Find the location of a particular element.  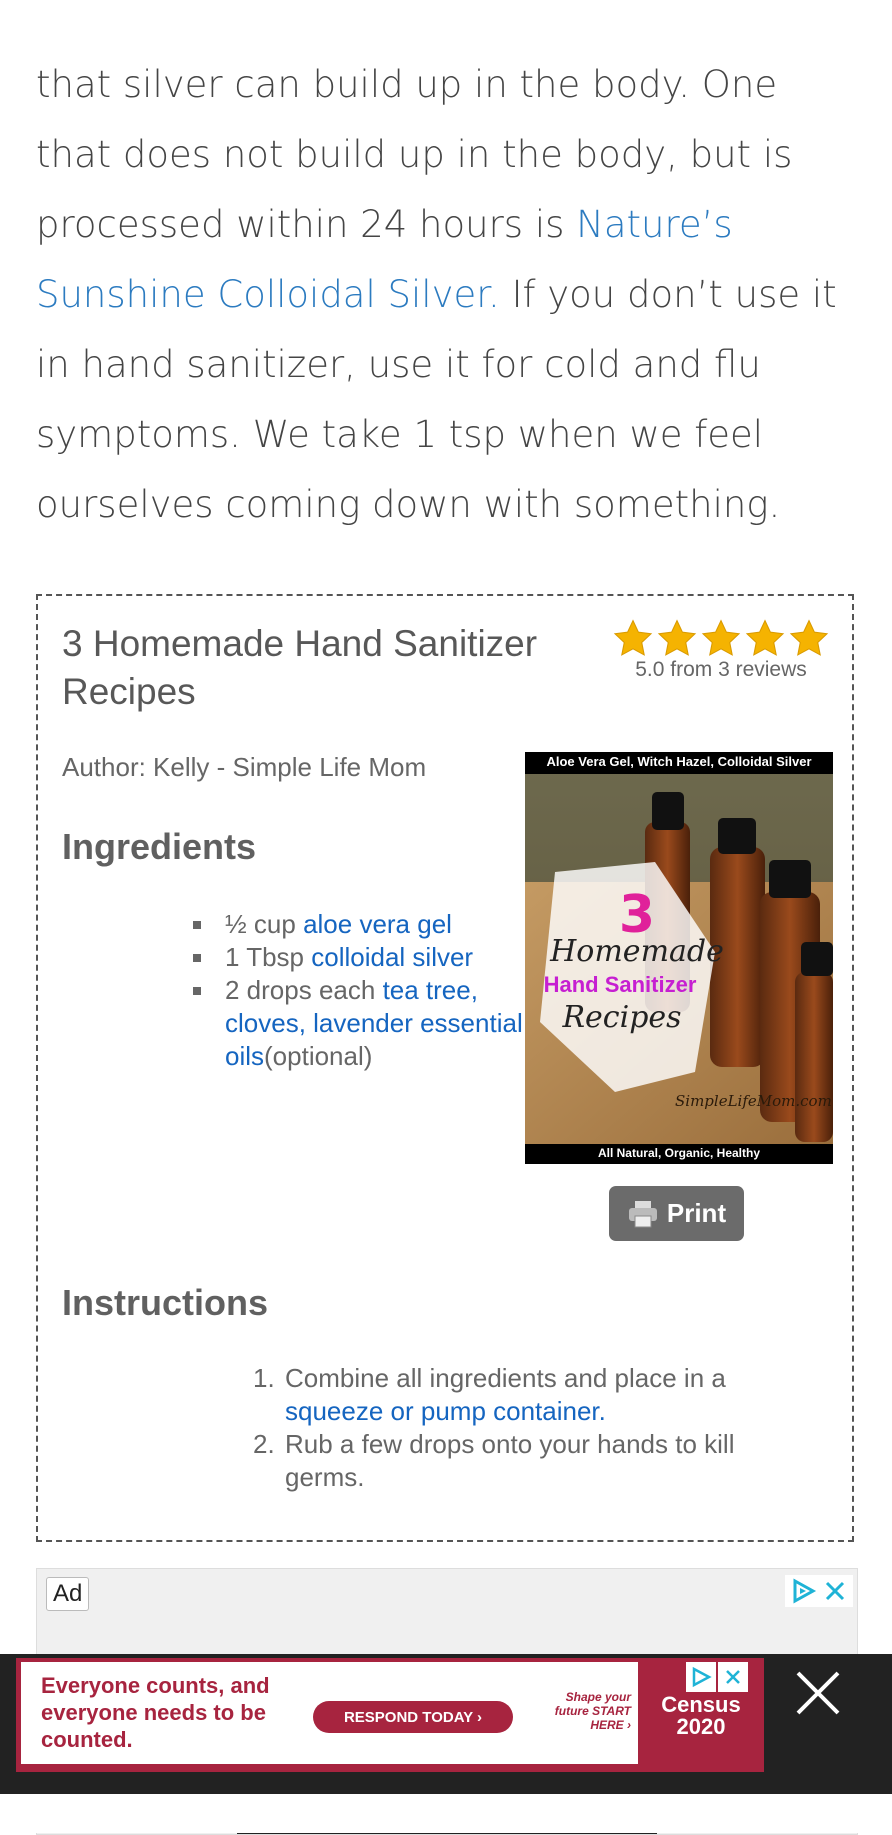

recipe-title: 3 Homemade Hand Sanitizer Recipes is located at coordinates (300, 667).